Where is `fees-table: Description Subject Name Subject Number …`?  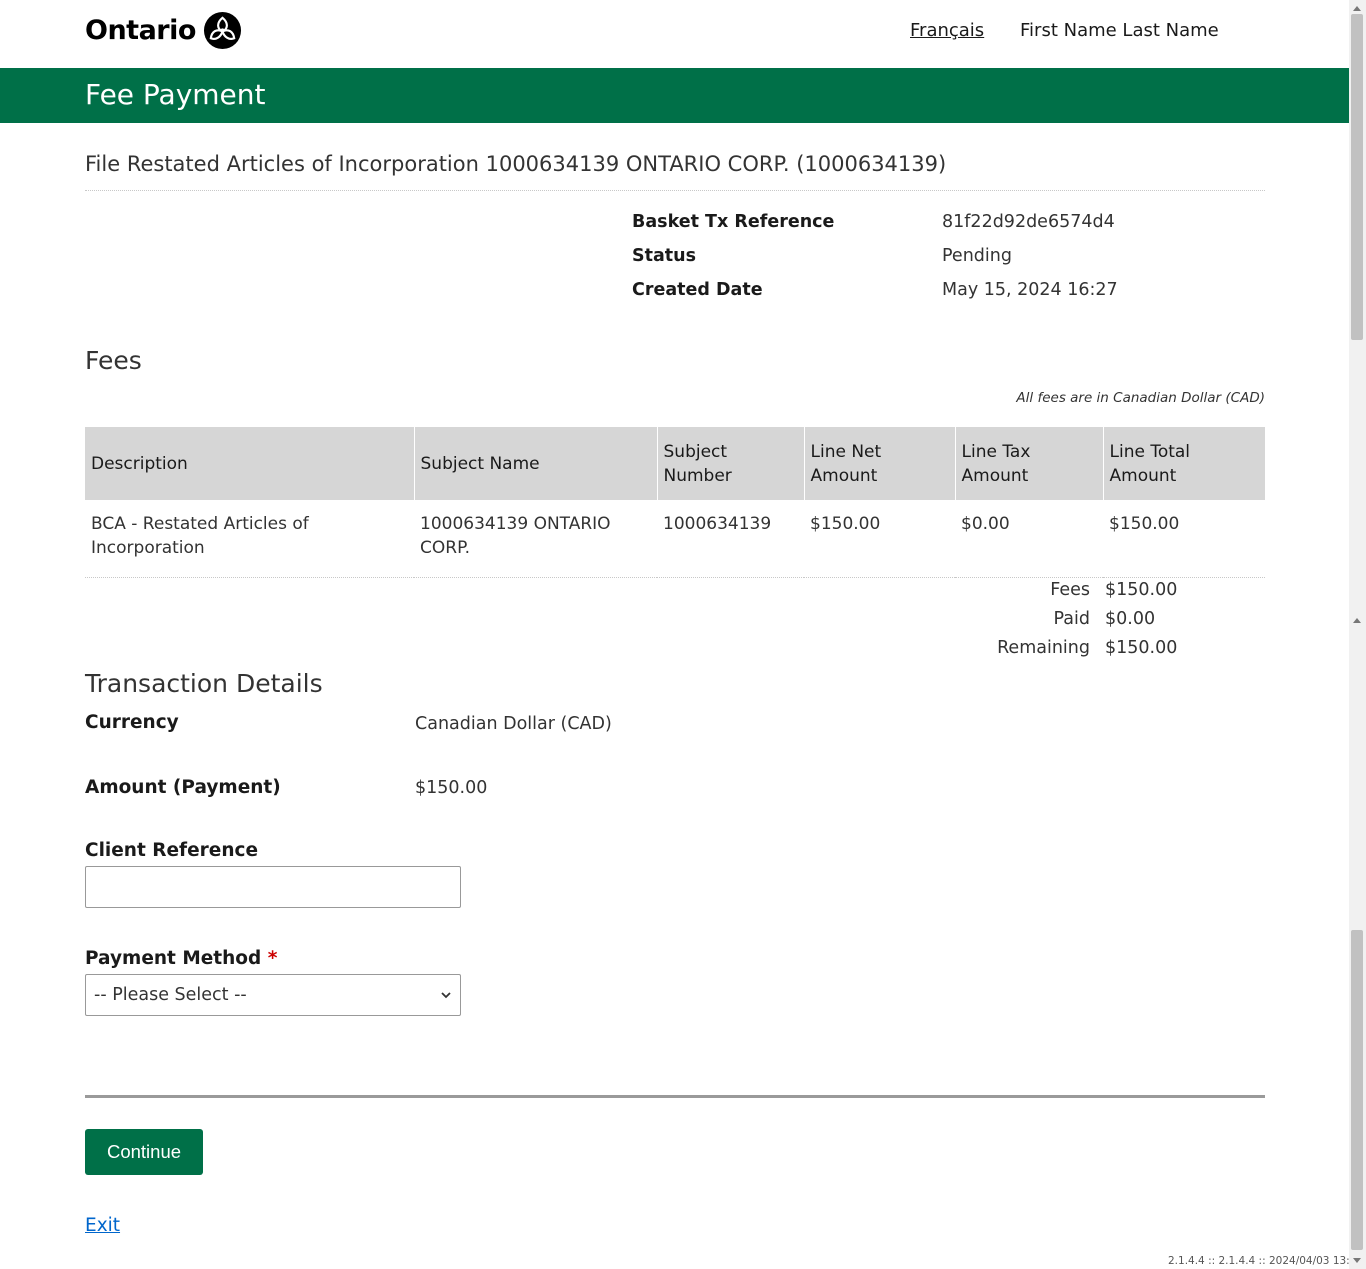 fees-table: Description Subject Name Subject Number … is located at coordinates (675, 502).